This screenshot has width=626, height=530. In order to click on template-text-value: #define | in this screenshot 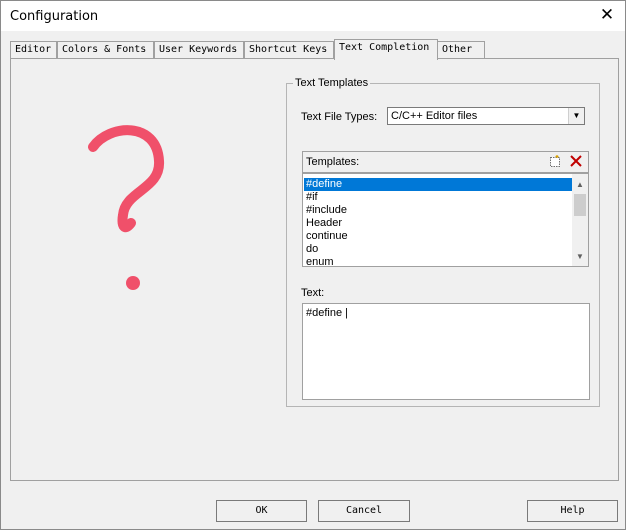, I will do `click(327, 313)`.